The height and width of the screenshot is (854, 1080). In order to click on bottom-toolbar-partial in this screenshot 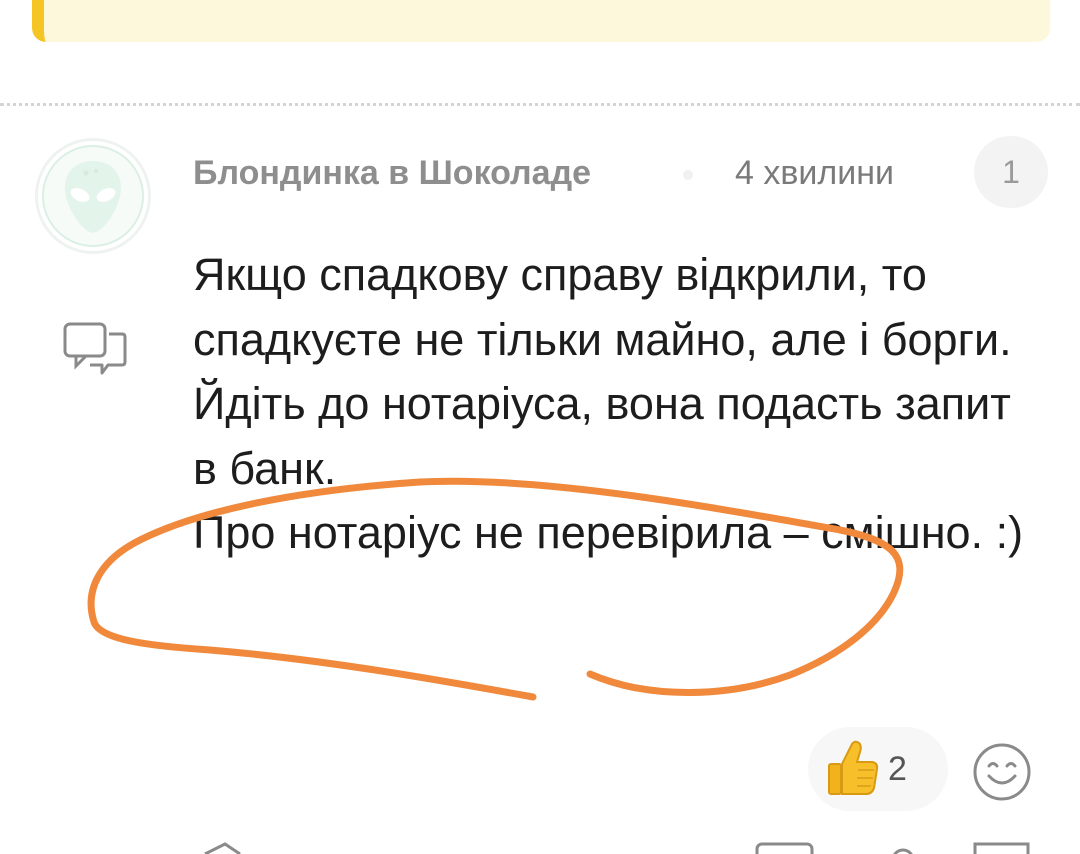, I will do `click(617, 848)`.